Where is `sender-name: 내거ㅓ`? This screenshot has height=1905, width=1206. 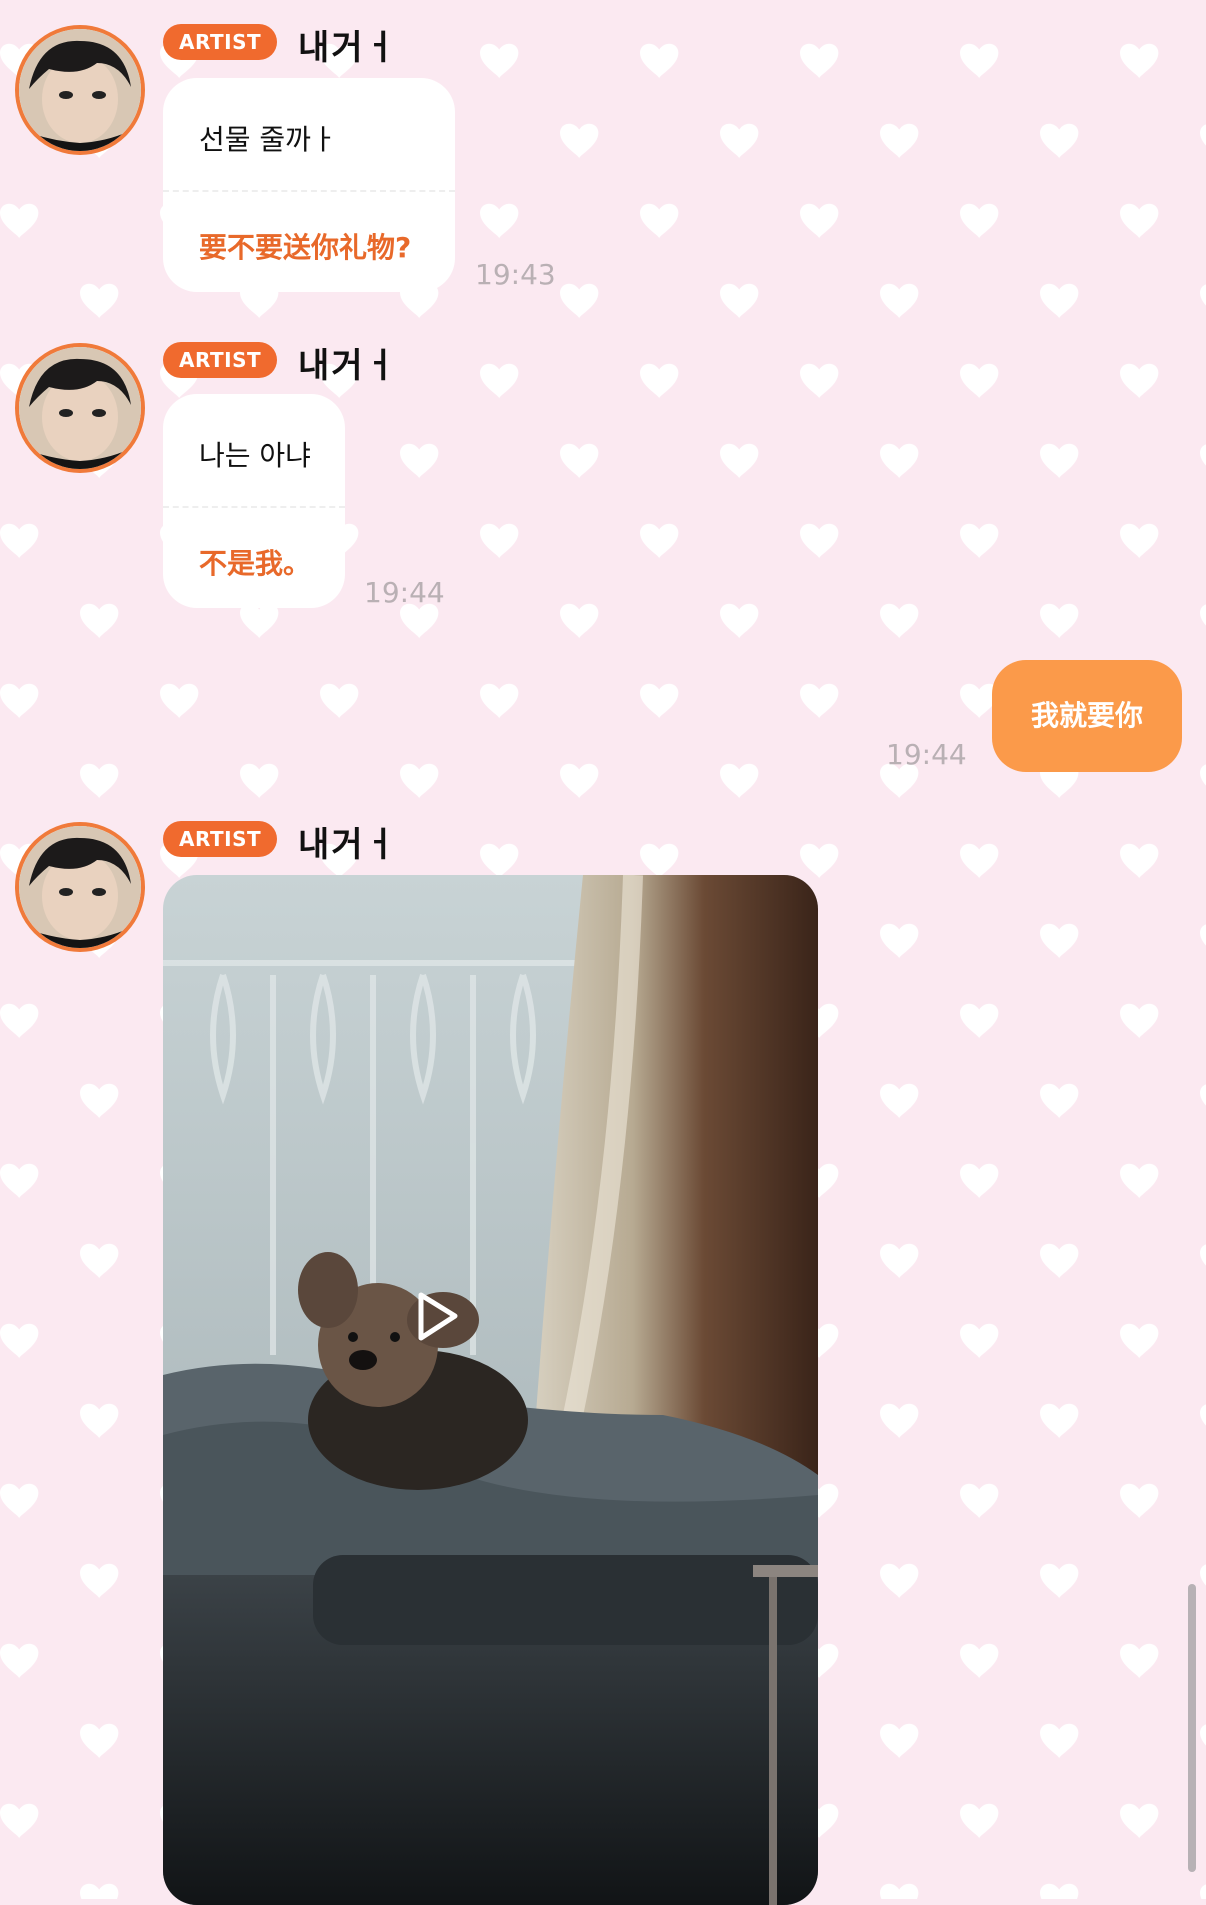 sender-name: 내거ㅓ is located at coordinates (348, 845).